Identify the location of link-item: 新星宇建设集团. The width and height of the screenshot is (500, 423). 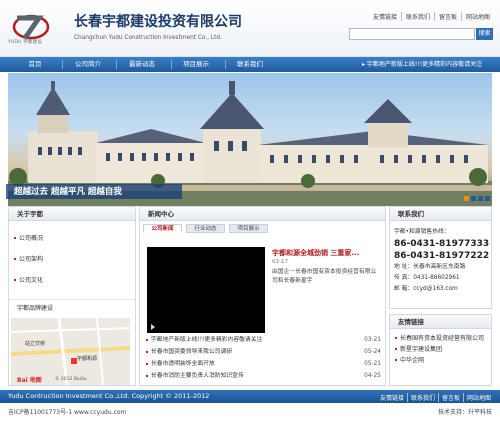
(440, 349).